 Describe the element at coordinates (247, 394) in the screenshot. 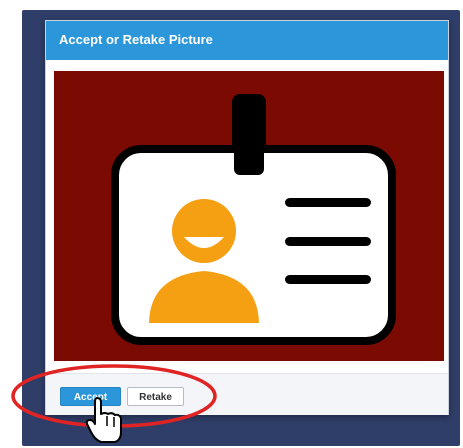

I see `dialog-button-bar: Accept Retake` at that location.